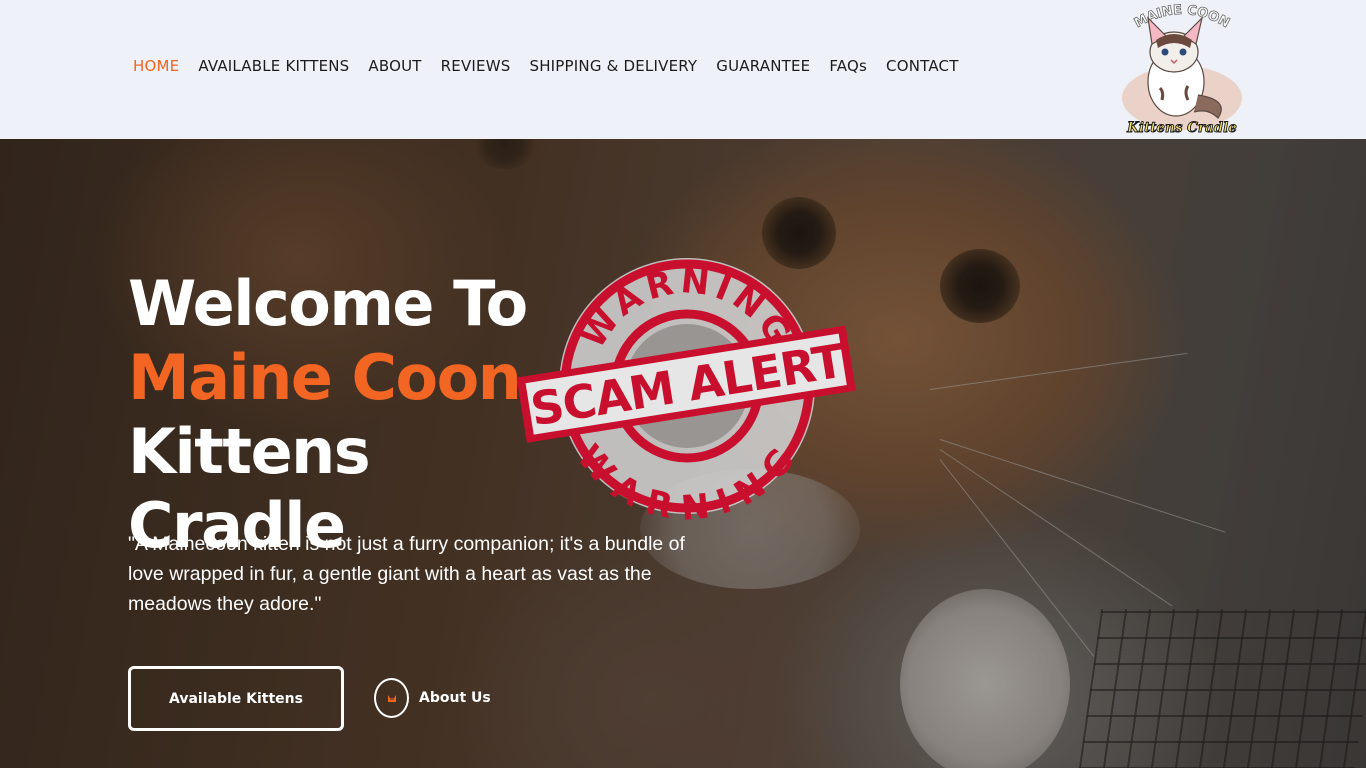 The image size is (1366, 768). I want to click on logo-top-text: MAINE COON, so click(1182, 16).